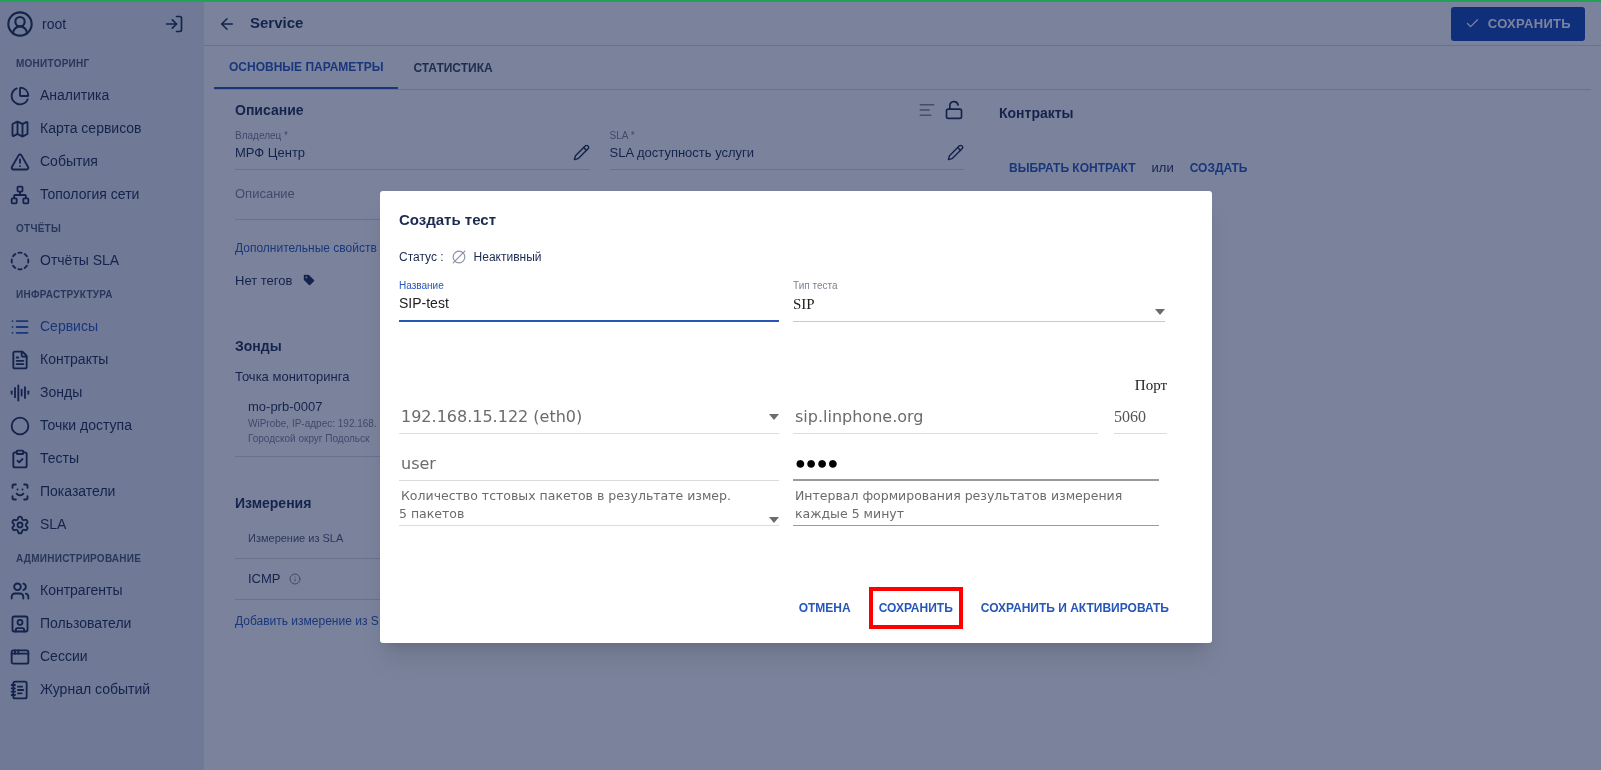  Describe the element at coordinates (102, 590) in the screenshot. I see `sidebar-item: Контрагенты` at that location.